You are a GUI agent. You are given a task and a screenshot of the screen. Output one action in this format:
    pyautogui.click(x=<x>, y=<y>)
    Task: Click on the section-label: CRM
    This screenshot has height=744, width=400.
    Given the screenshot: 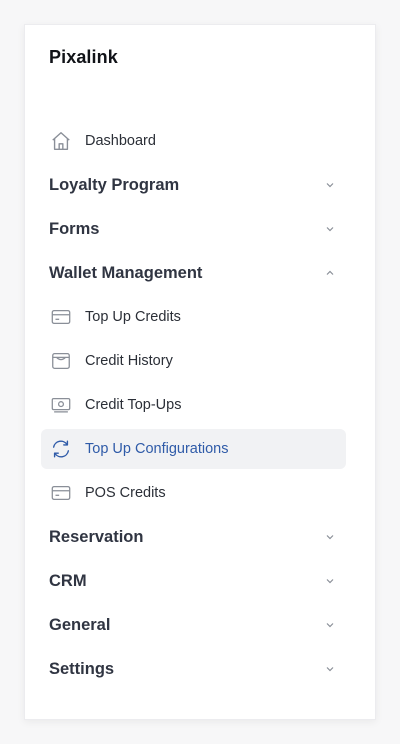 What is the action you would take?
    pyautogui.click(x=68, y=580)
    